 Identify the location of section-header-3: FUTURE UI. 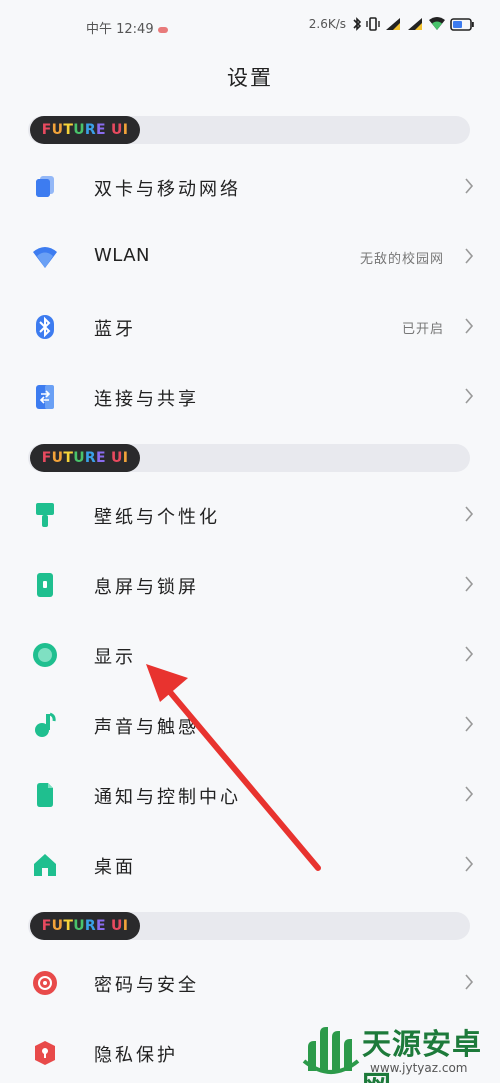
(249, 926).